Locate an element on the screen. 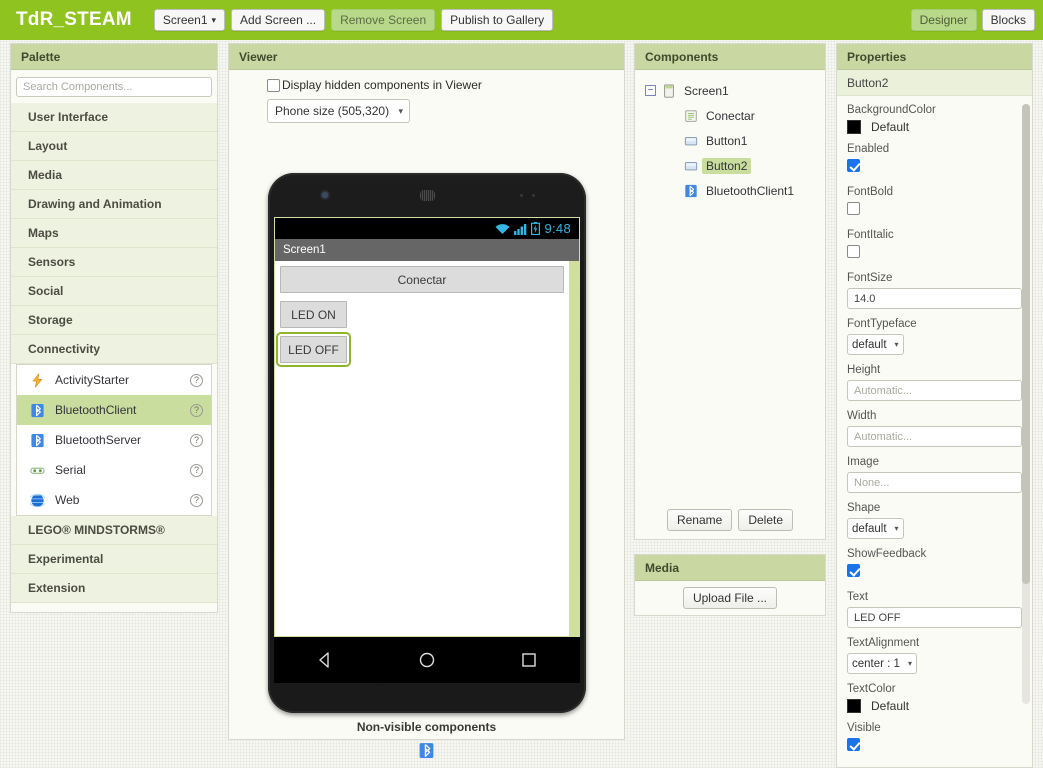 The width and height of the screenshot is (1043, 768). property-input-width is located at coordinates (934, 436).